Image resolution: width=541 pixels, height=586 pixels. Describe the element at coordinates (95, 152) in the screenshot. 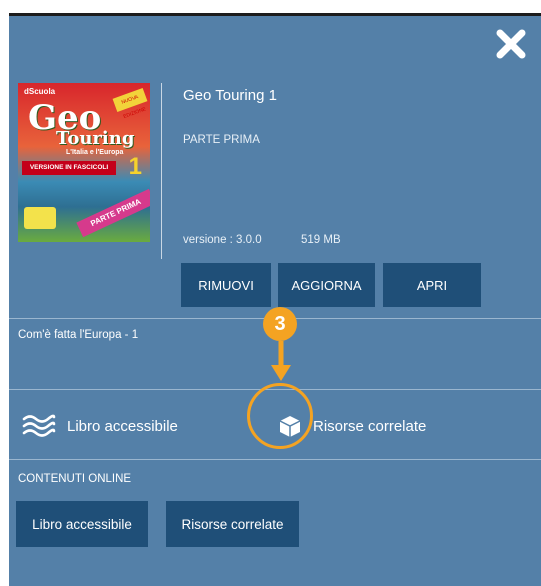

I see `cover-tagline: L'Italia e l'Europa` at that location.